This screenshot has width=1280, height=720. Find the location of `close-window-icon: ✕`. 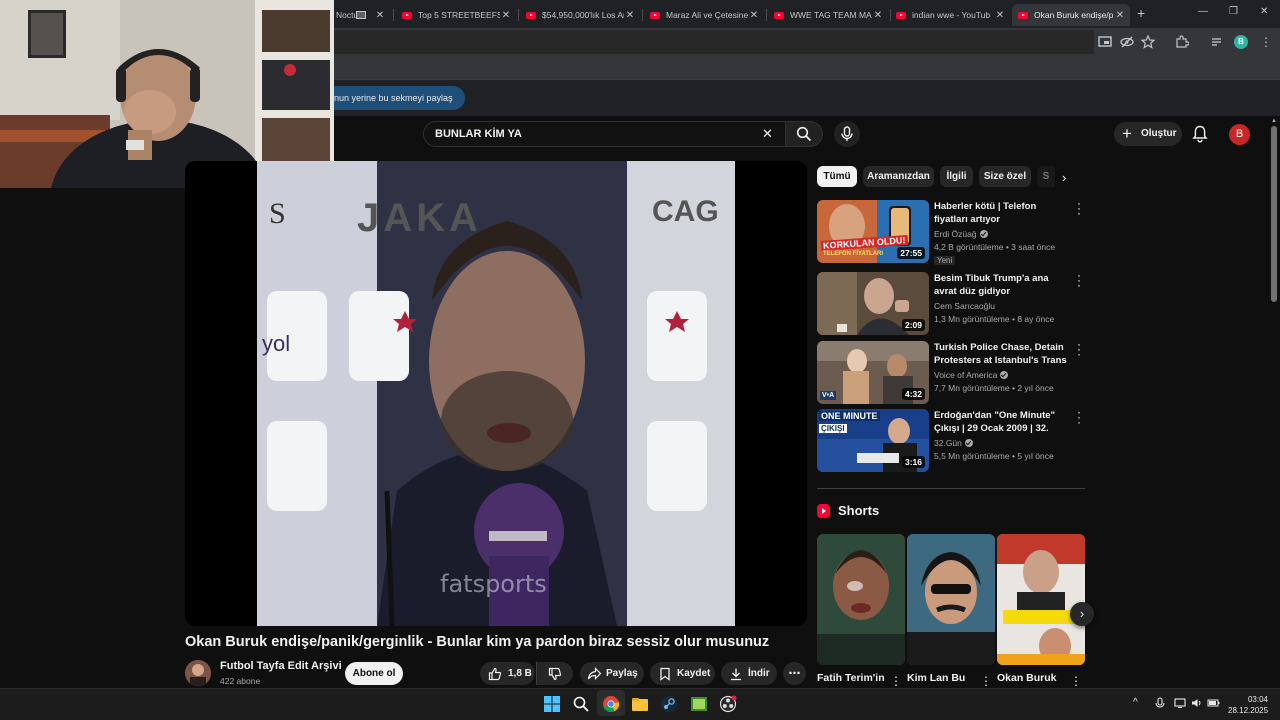

close-window-icon: ✕ is located at coordinates (1264, 11).